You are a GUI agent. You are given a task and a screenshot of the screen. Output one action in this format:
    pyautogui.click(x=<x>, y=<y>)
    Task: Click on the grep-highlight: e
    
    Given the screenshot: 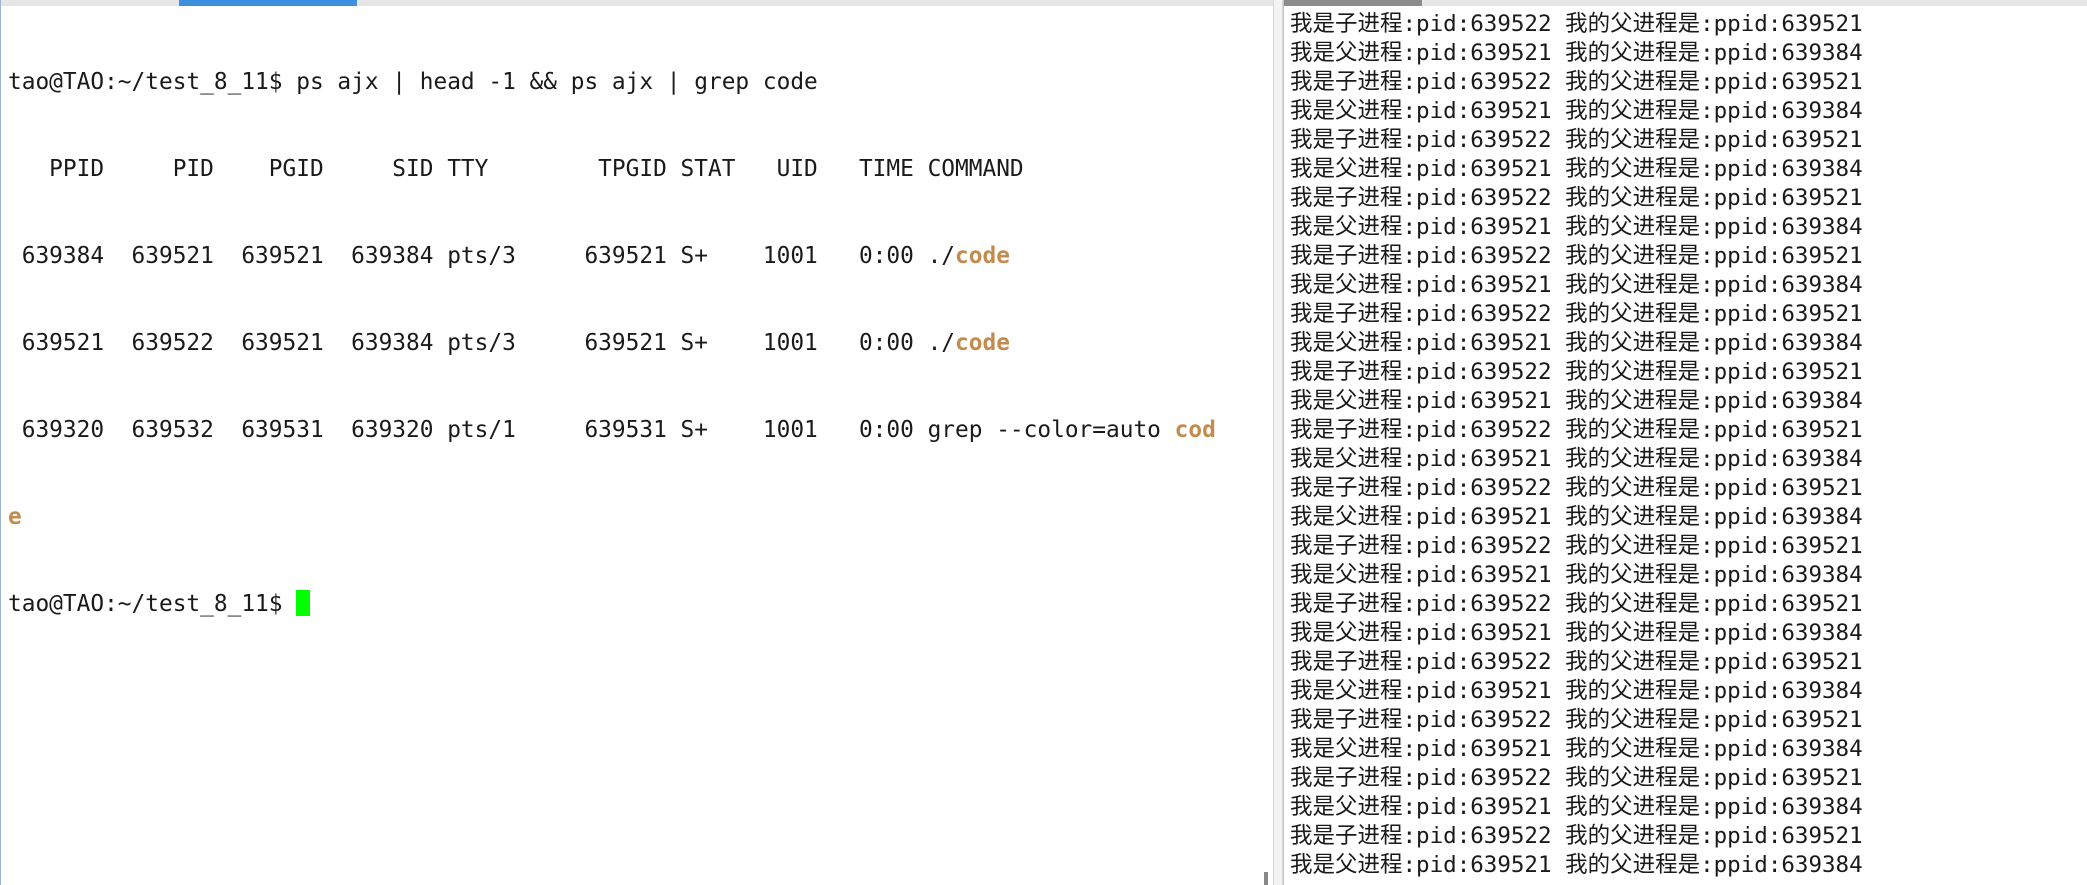 What is the action you would take?
    pyautogui.click(x=15, y=517)
    